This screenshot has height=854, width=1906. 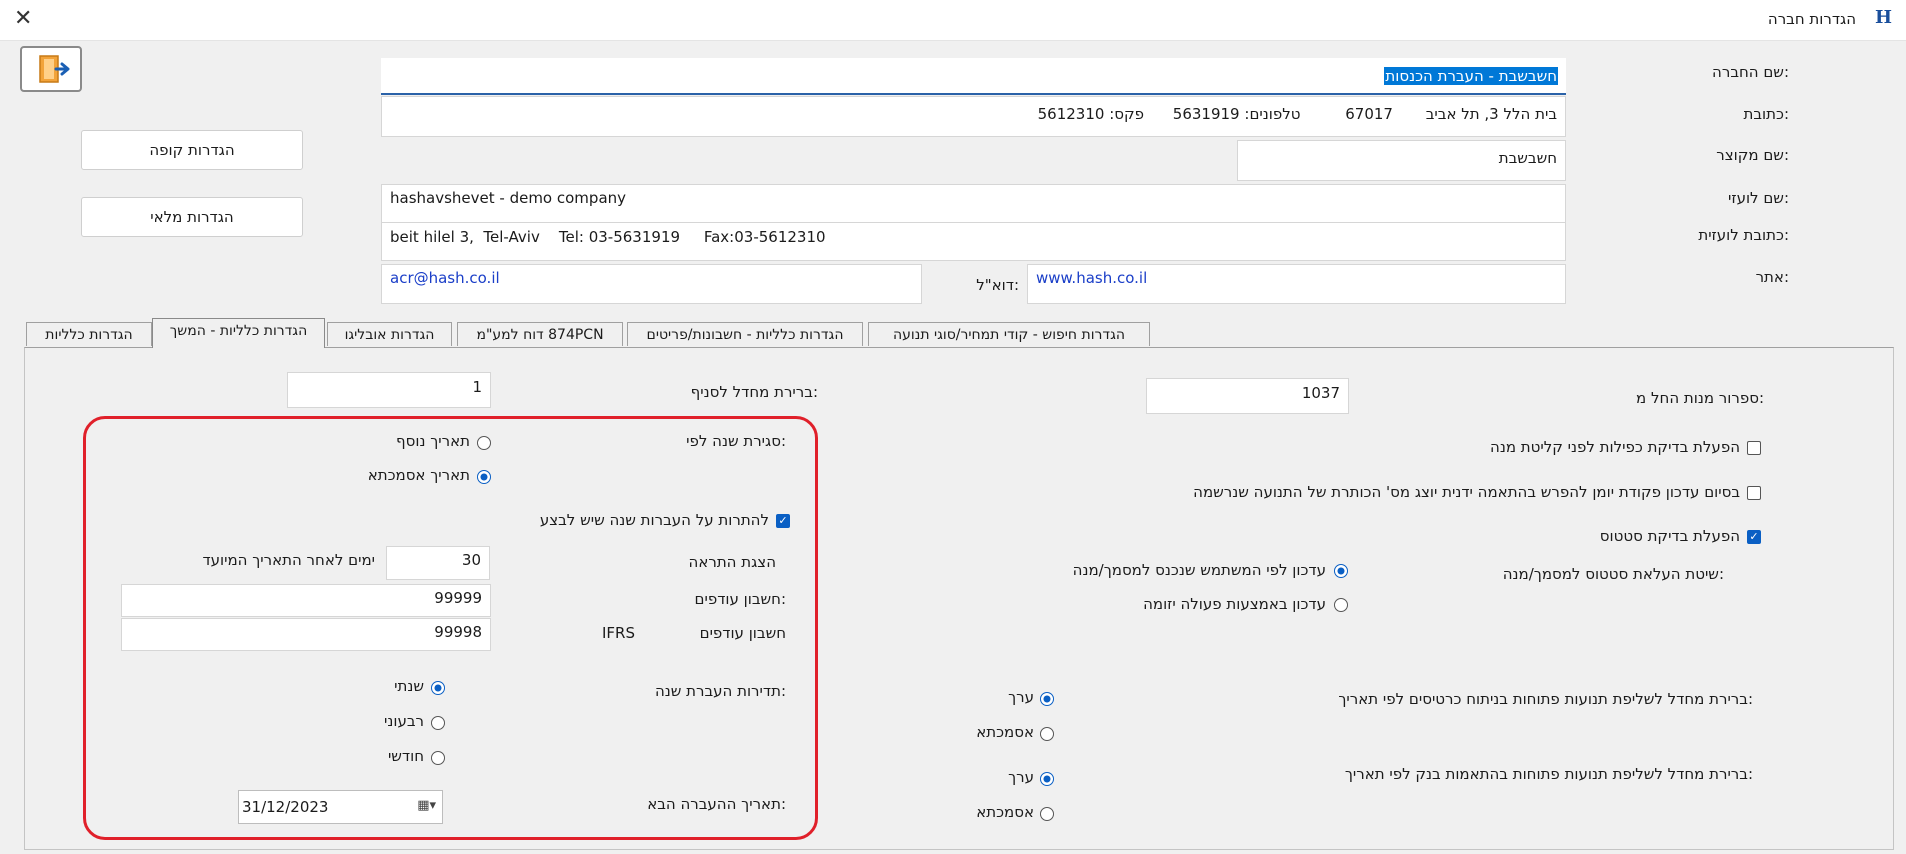 I want to click on status-check-checkbox: ✓, so click(x=1754, y=537).